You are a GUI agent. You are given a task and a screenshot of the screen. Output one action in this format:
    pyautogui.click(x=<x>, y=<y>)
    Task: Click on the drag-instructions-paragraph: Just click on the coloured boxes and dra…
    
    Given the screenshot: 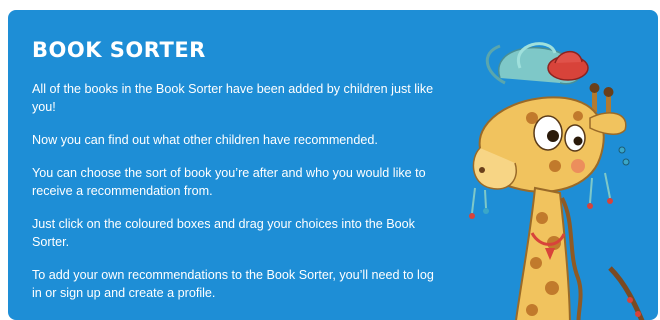 What is the action you would take?
    pyautogui.click(x=223, y=233)
    